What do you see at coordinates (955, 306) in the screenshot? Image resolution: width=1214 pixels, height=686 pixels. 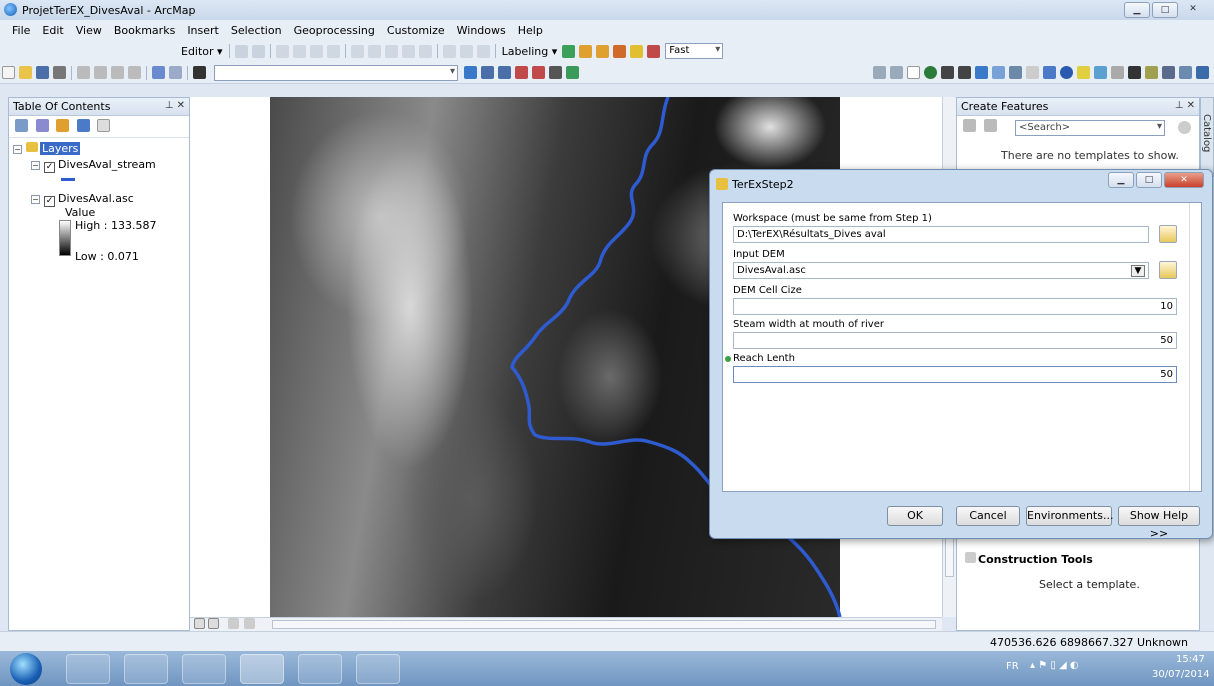 I see `cellsize-input: 10` at bounding box center [955, 306].